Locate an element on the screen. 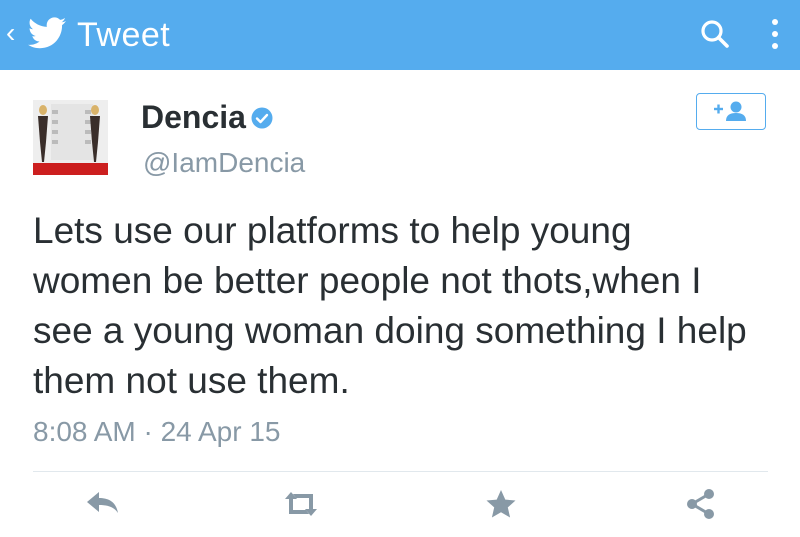  avatar is located at coordinates (70, 137).